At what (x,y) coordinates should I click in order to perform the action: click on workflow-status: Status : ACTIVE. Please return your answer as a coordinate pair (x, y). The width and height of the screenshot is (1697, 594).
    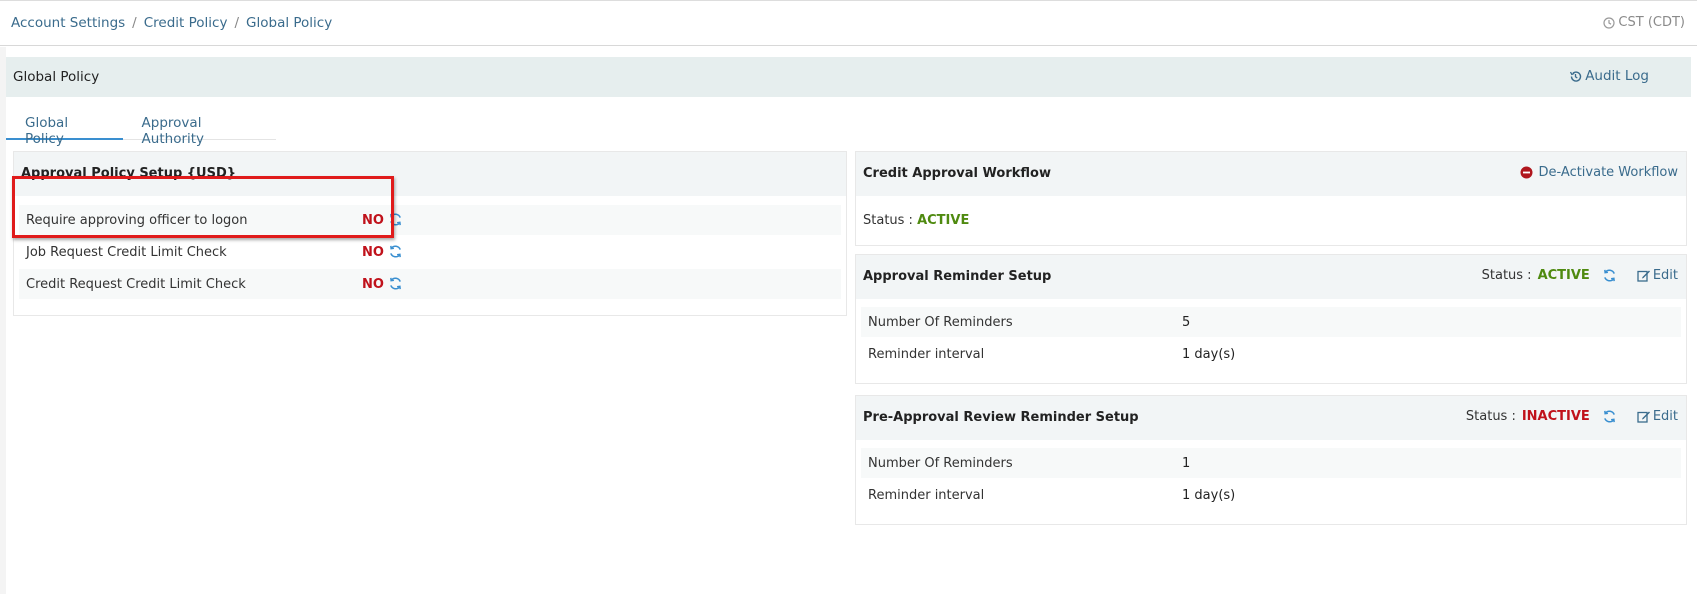
    Looking at the image, I should click on (916, 220).